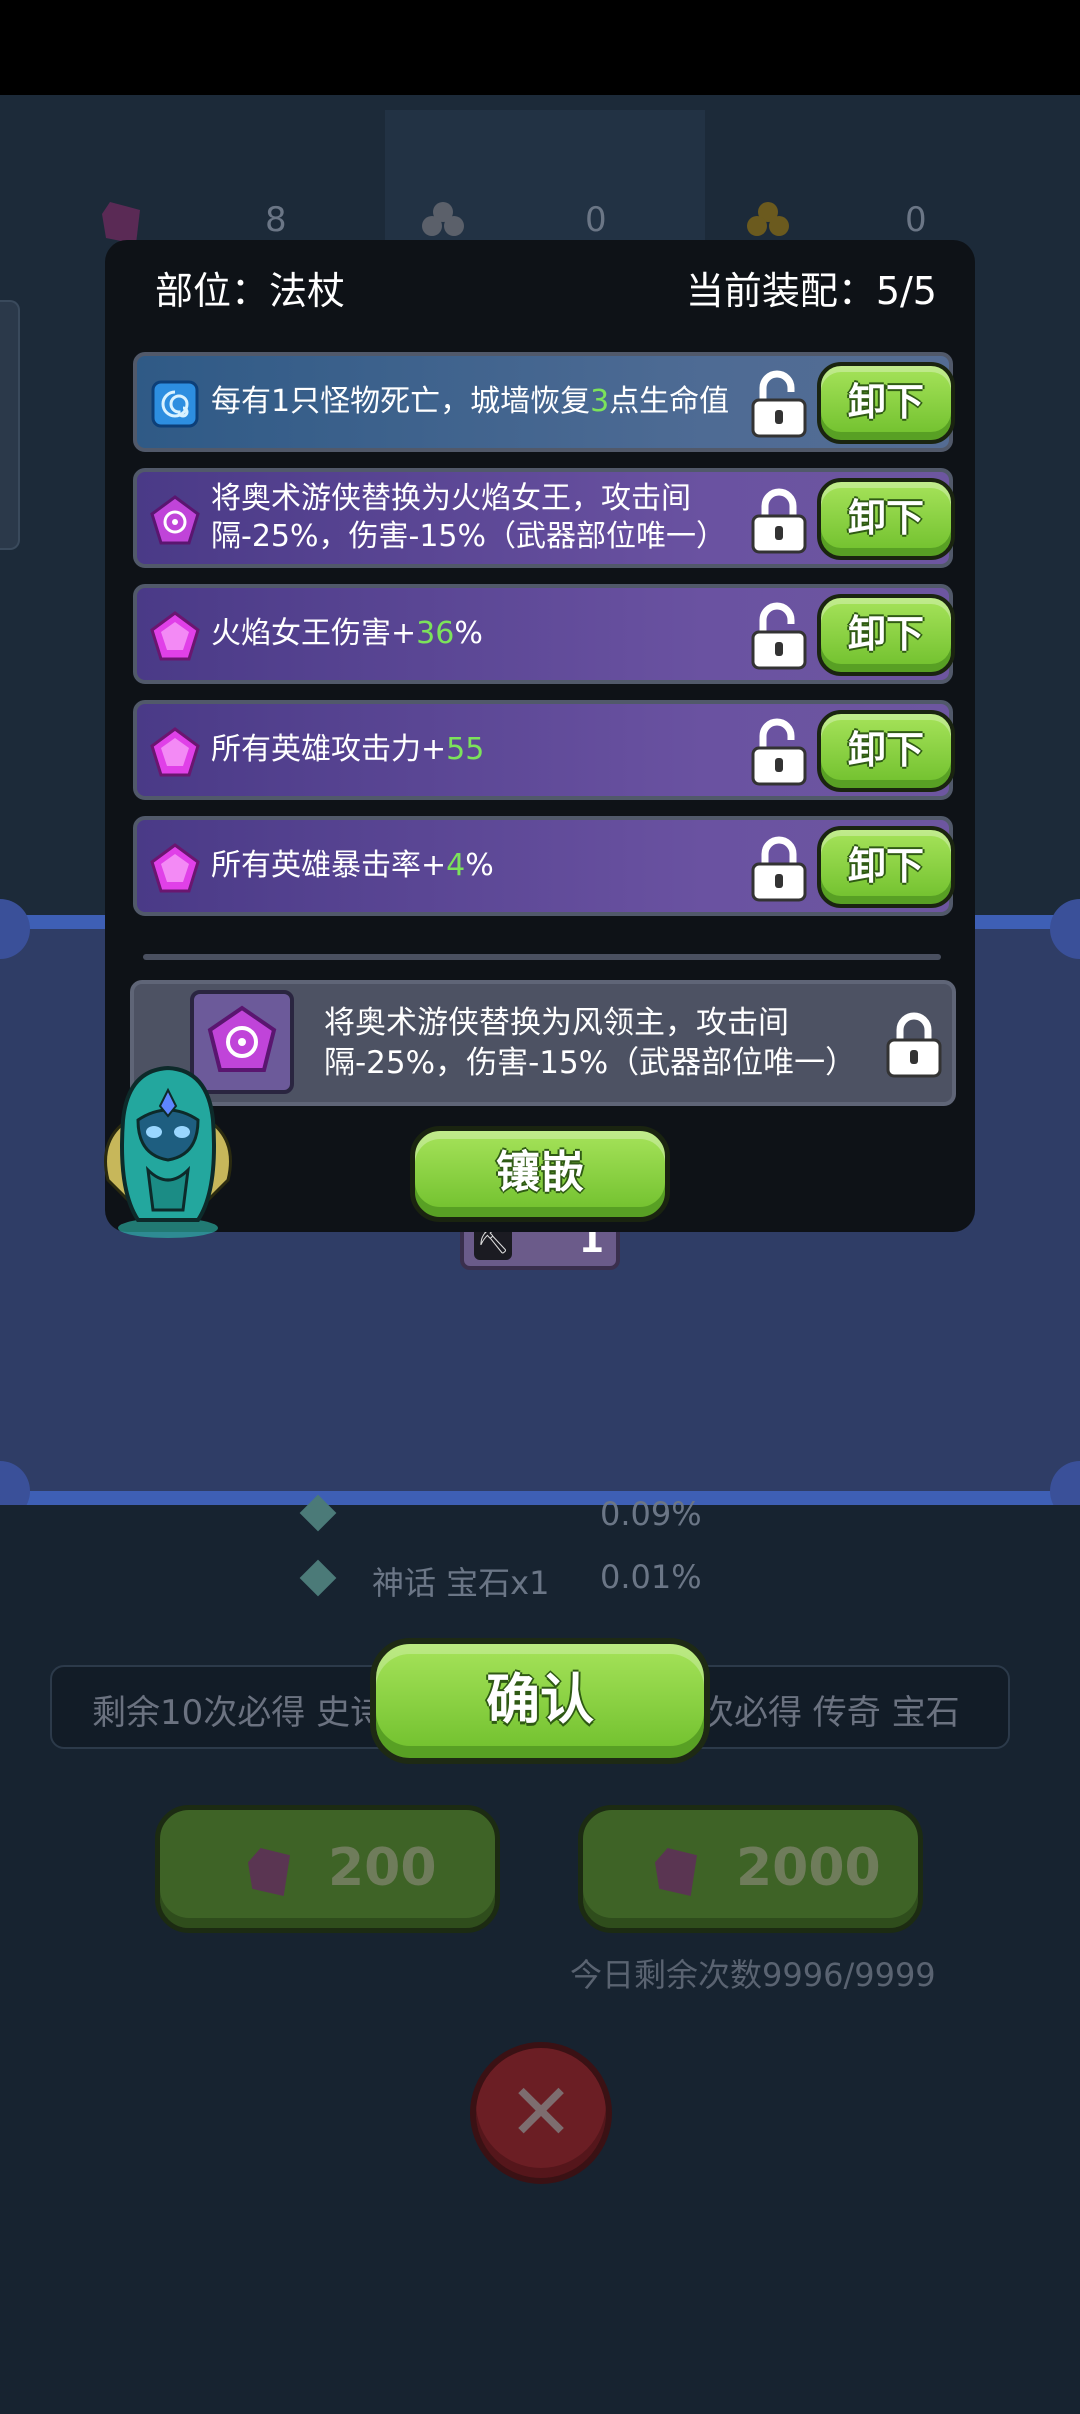  I want to click on inlay-button: 镶嵌, so click(540, 1174).